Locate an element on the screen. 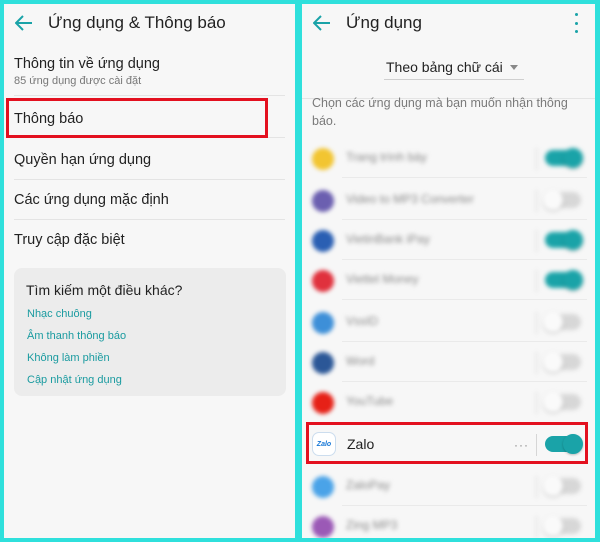 The height and width of the screenshot is (542, 600). app-name: YouTube is located at coordinates (370, 401).